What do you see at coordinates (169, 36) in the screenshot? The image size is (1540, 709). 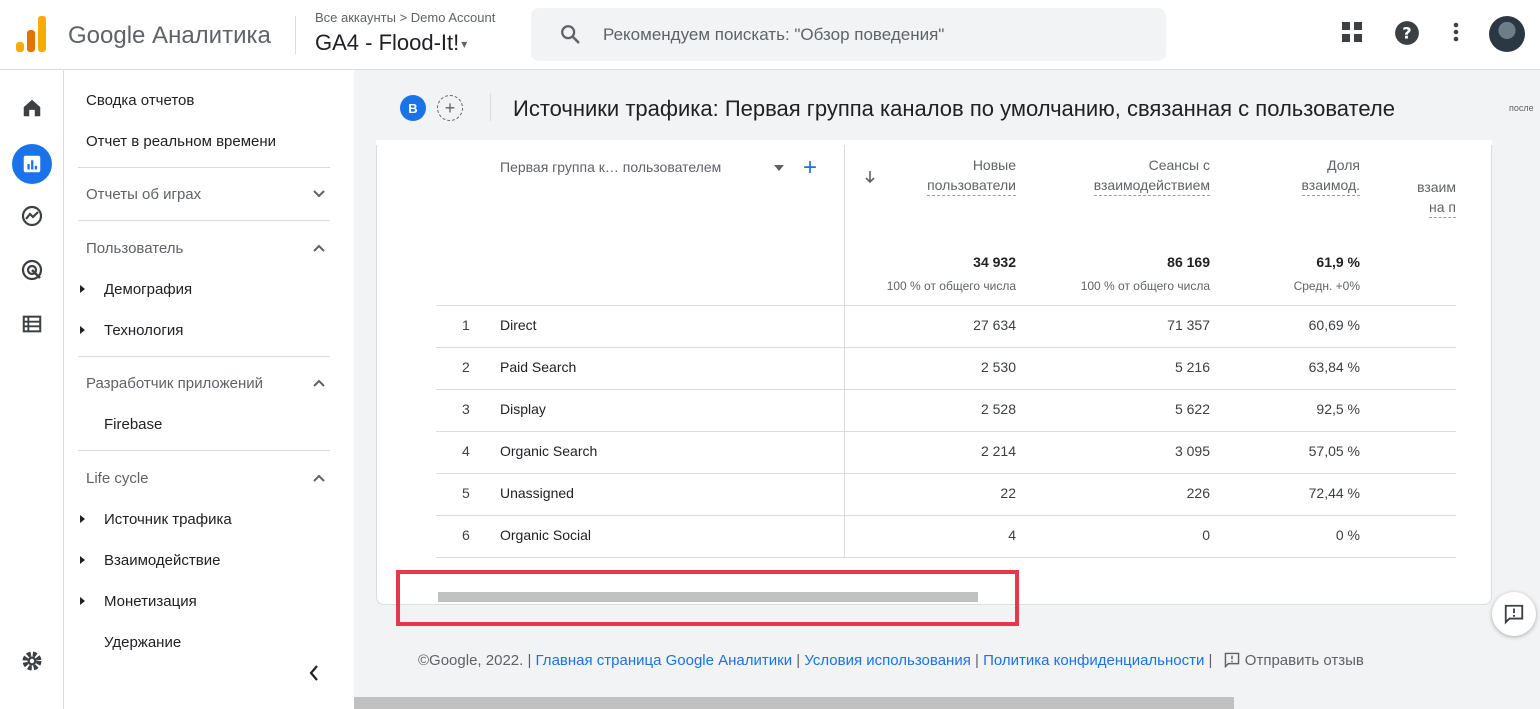 I see `brand-name: Google Аналитика` at bounding box center [169, 36].